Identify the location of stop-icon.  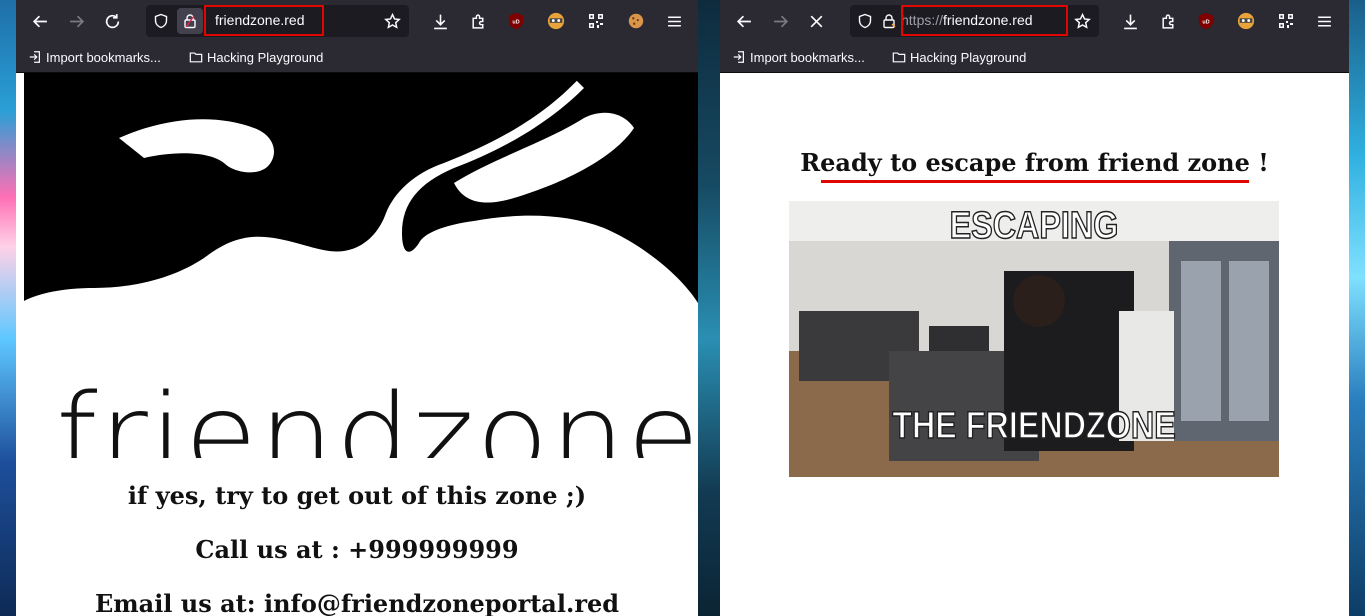
(816, 21).